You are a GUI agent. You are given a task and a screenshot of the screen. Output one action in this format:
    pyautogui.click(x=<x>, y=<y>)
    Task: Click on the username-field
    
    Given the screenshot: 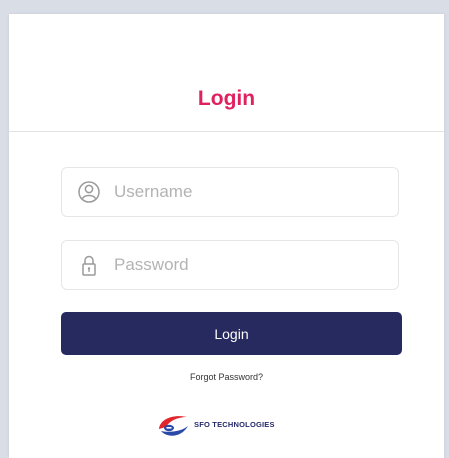 What is the action you would take?
    pyautogui.click(x=230, y=192)
    